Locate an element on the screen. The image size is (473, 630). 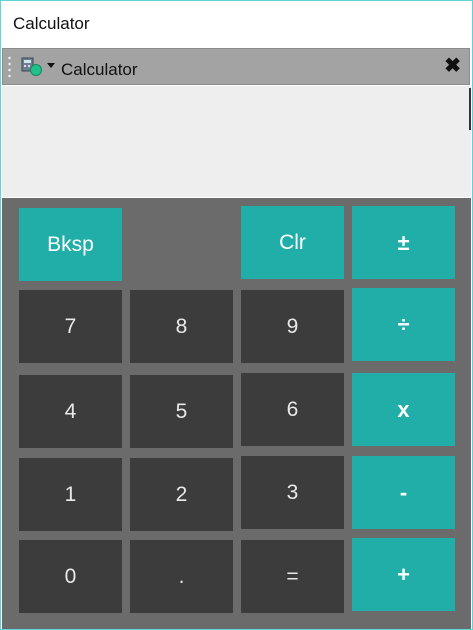
close-icon: ✖ is located at coordinates (452, 66).